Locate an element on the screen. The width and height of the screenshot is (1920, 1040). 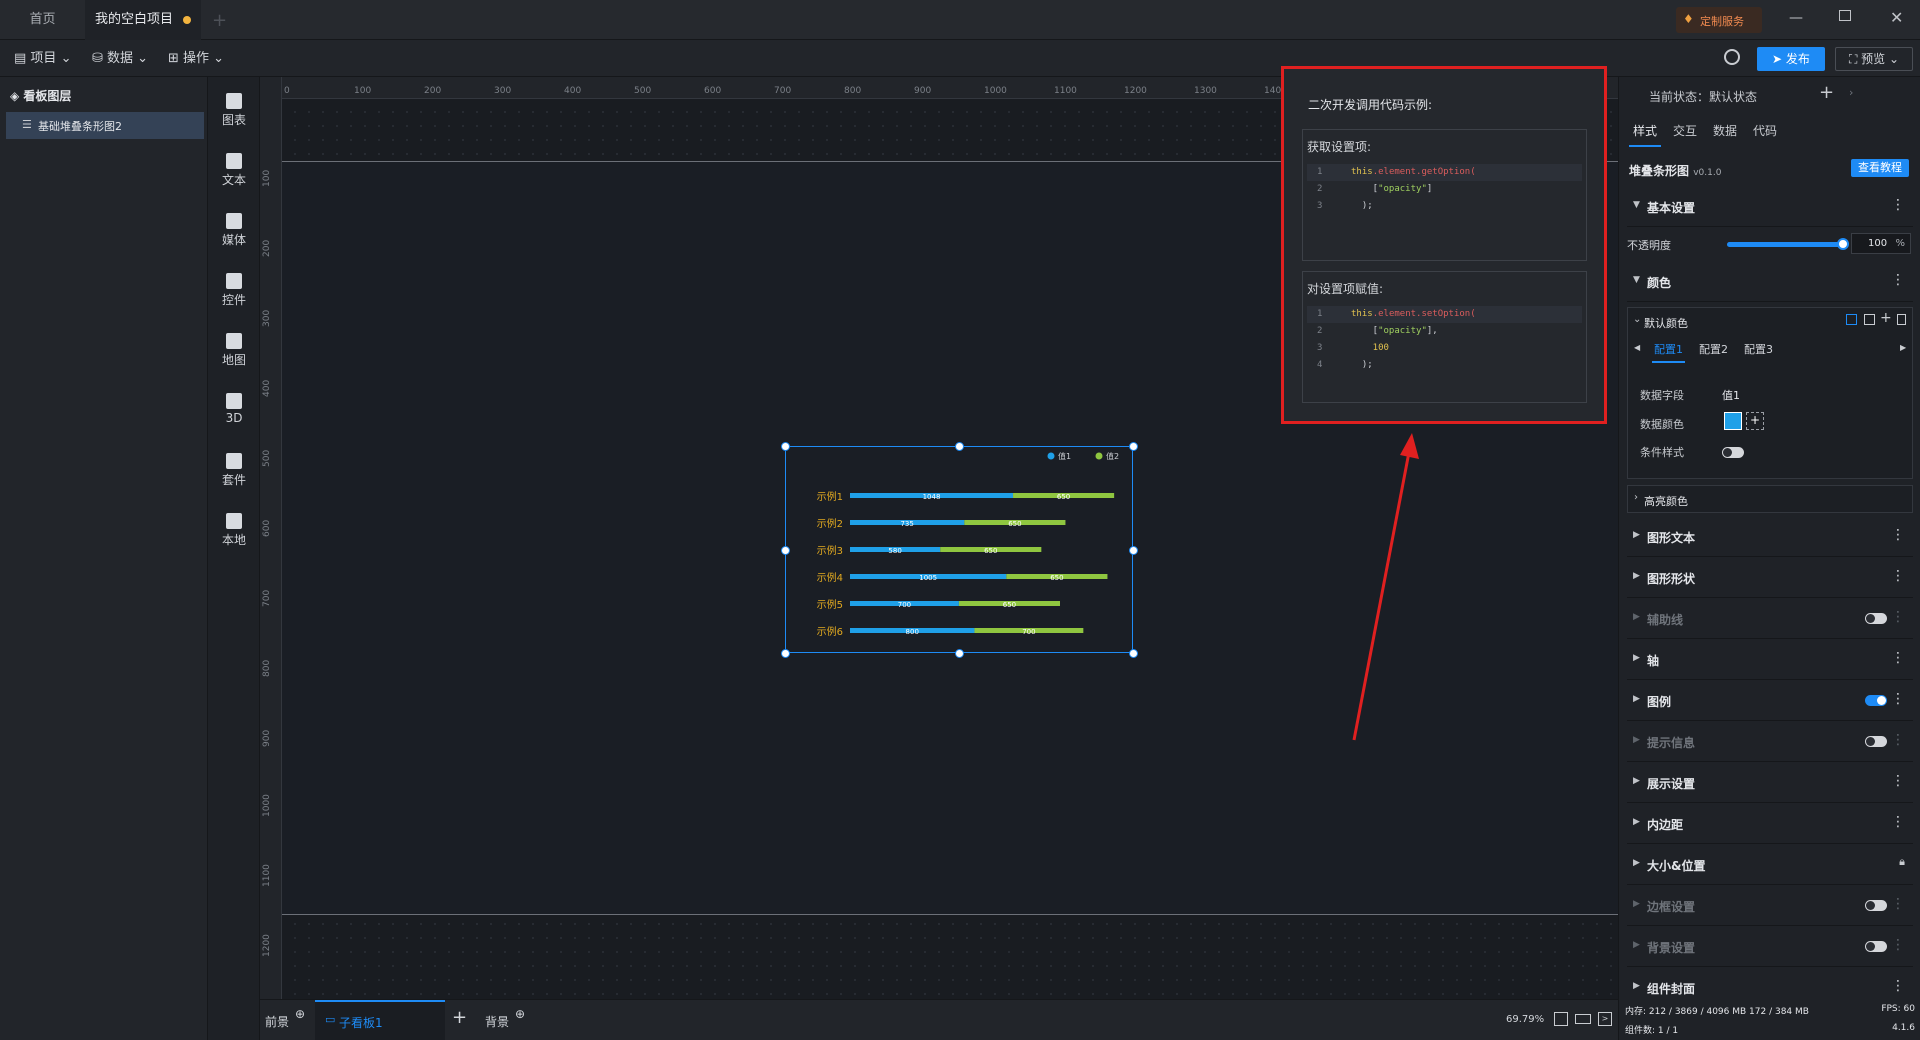
terminal-icon: > is located at coordinates (1605, 1019).